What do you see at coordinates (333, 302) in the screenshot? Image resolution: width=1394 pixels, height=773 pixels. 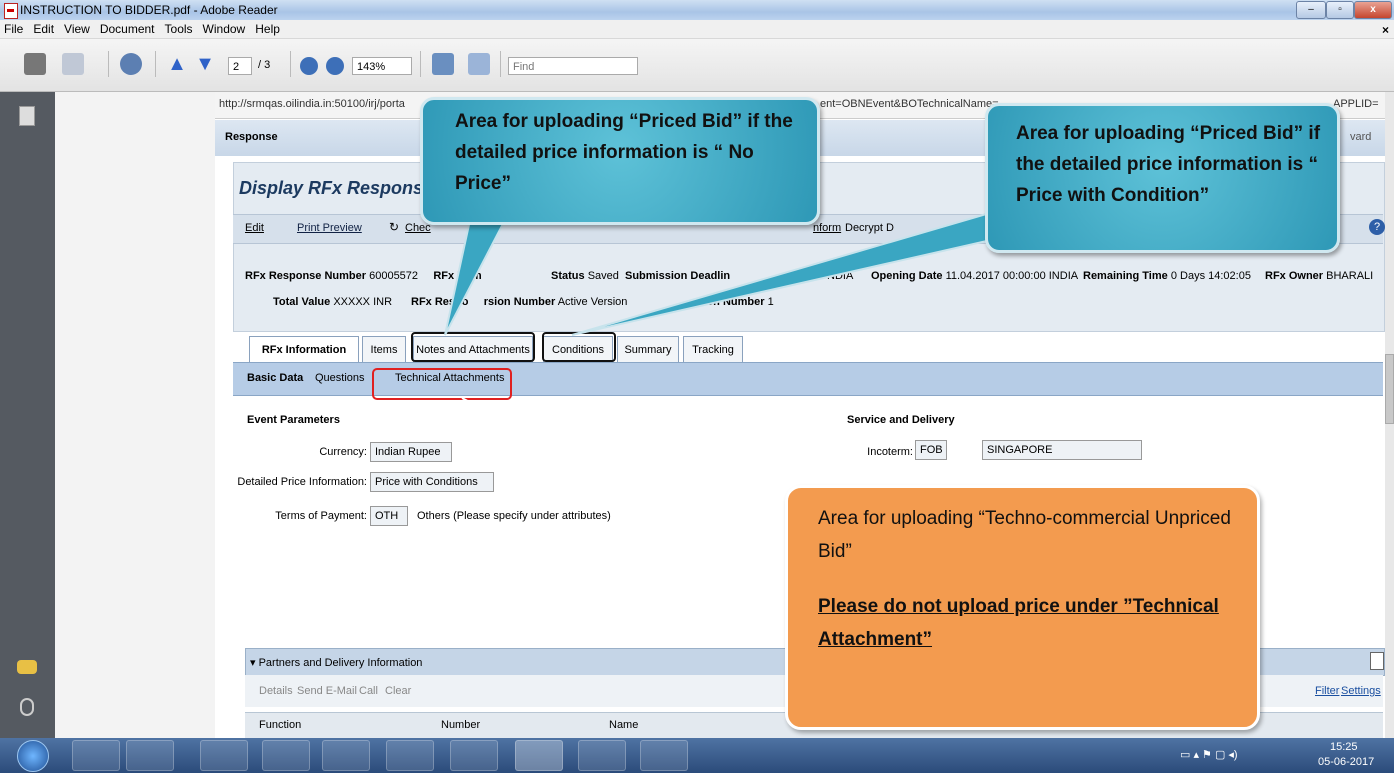 I see `total-value-field: Total Value XXXXX INR` at bounding box center [333, 302].